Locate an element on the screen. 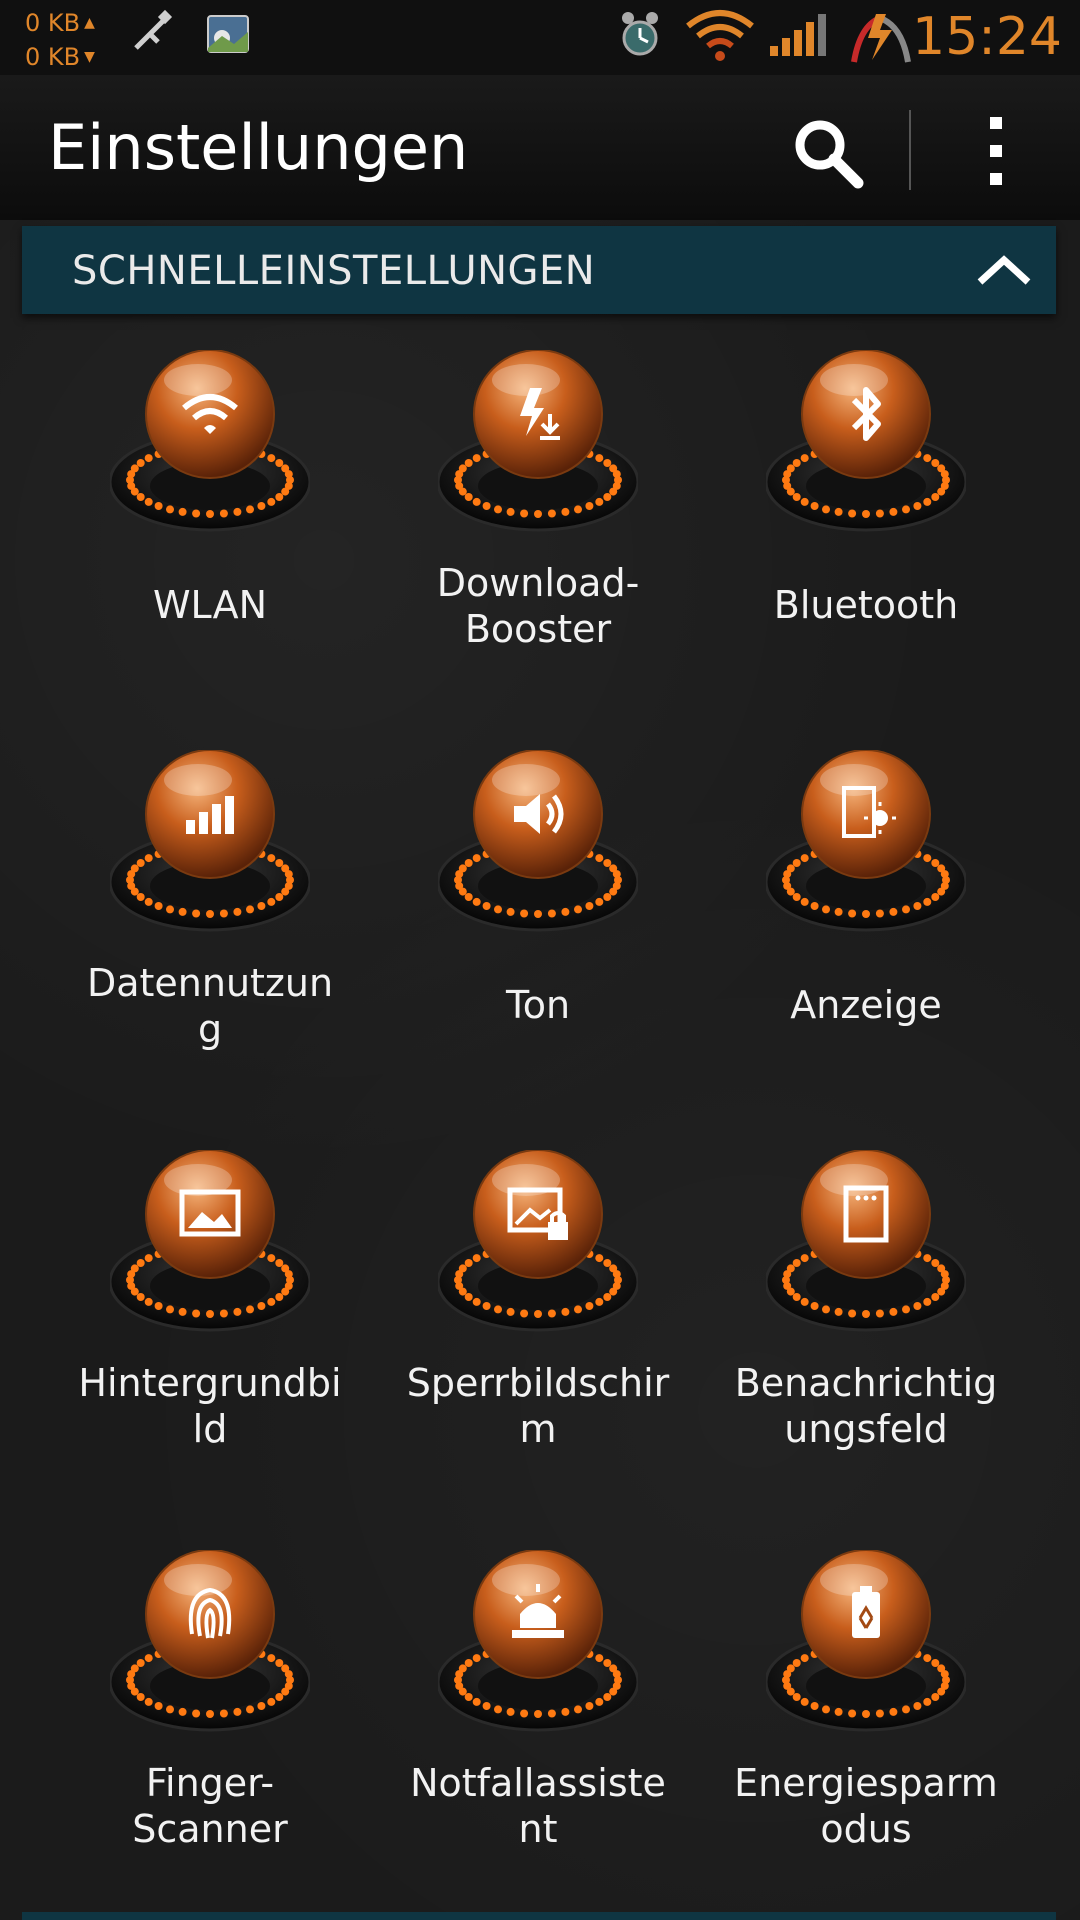  network-speed: 0 KB ▲ 0 KB ▼ is located at coordinates (60, 40).